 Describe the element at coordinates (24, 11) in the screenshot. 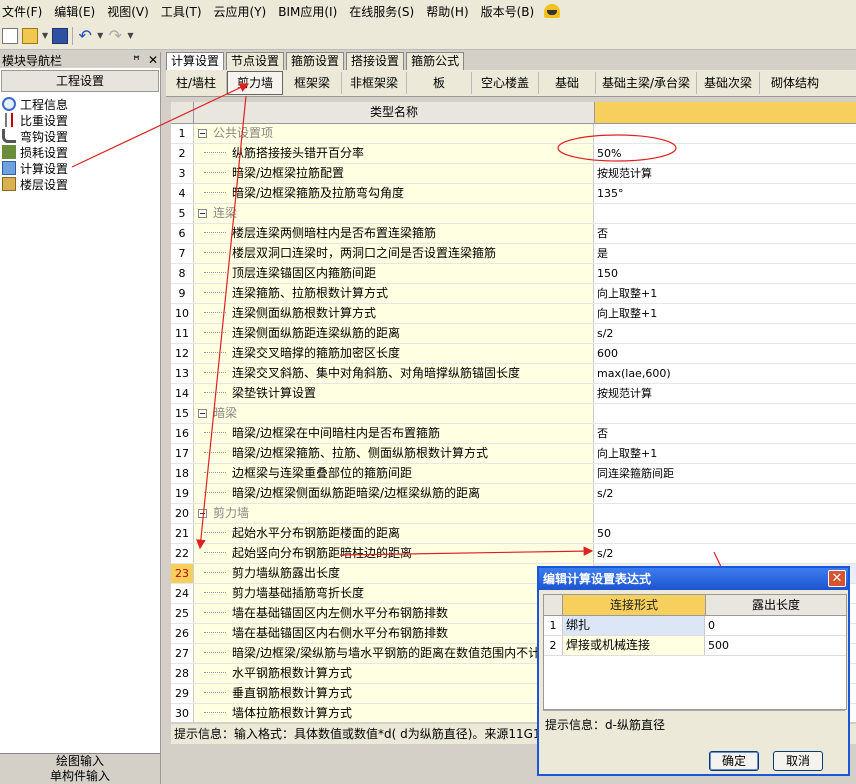

I see `menu-file: 文件(F)` at that location.